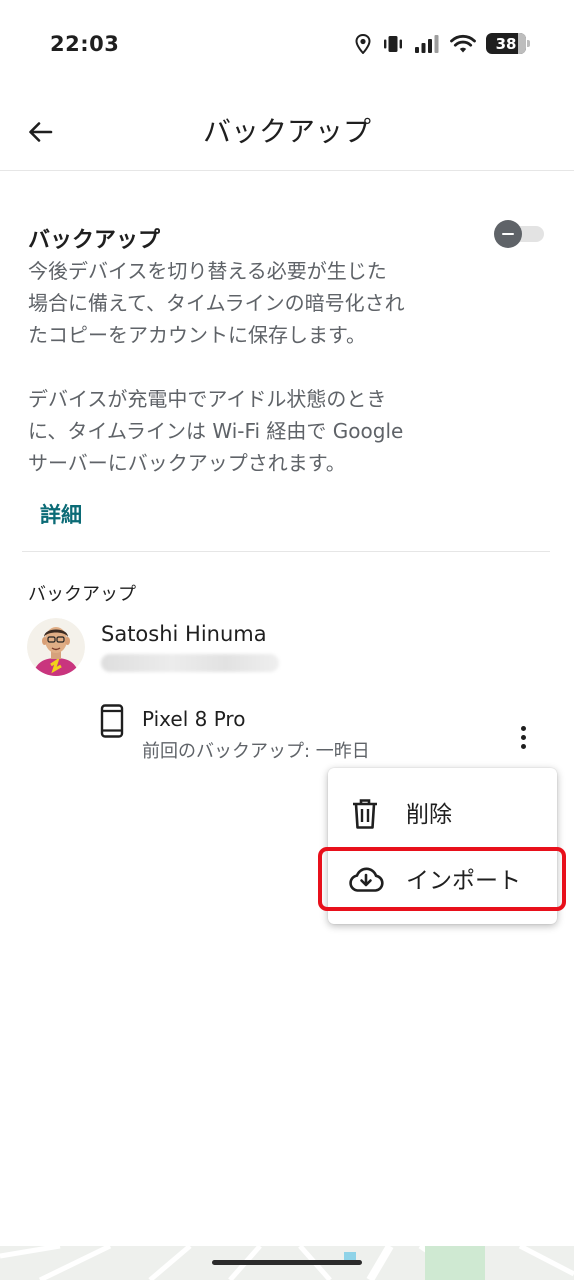 The width and height of the screenshot is (574, 1280). I want to click on vibrate-icon, so click(393, 43).